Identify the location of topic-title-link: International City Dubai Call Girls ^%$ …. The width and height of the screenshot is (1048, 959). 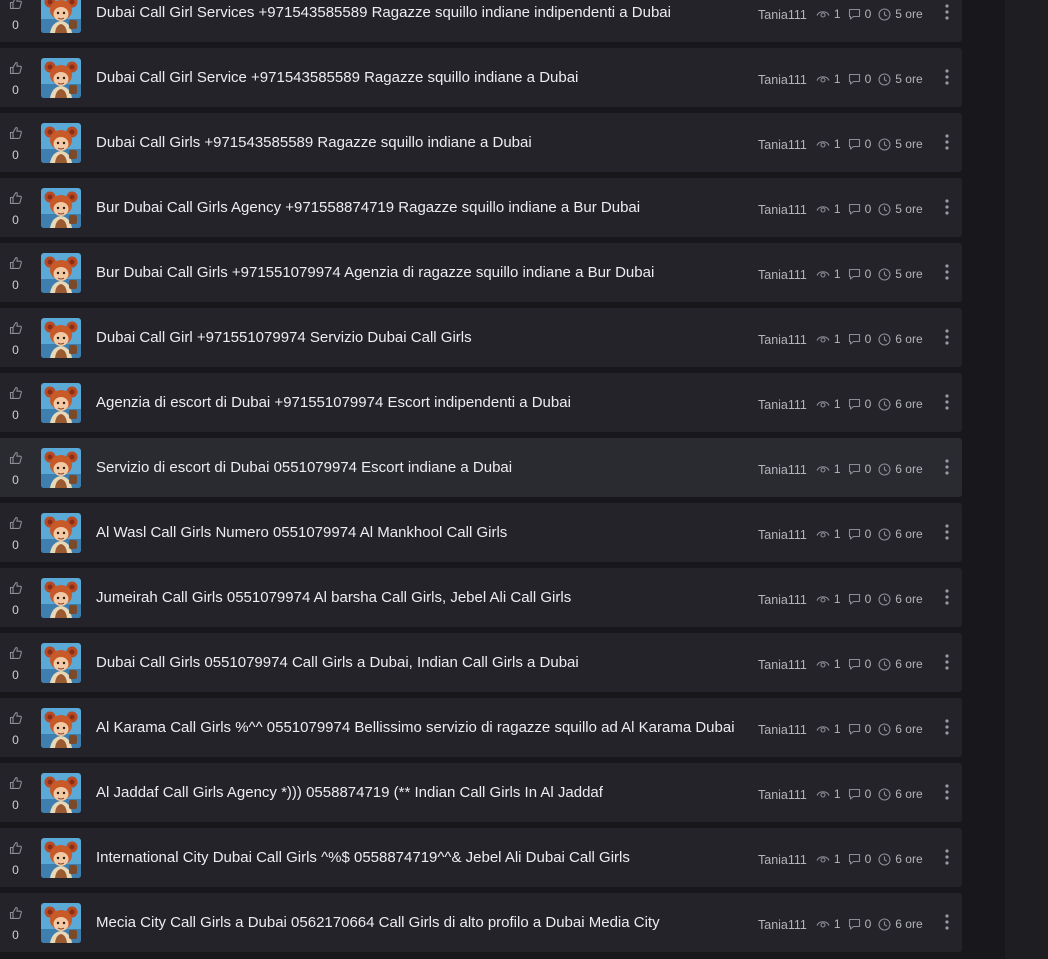
(423, 858).